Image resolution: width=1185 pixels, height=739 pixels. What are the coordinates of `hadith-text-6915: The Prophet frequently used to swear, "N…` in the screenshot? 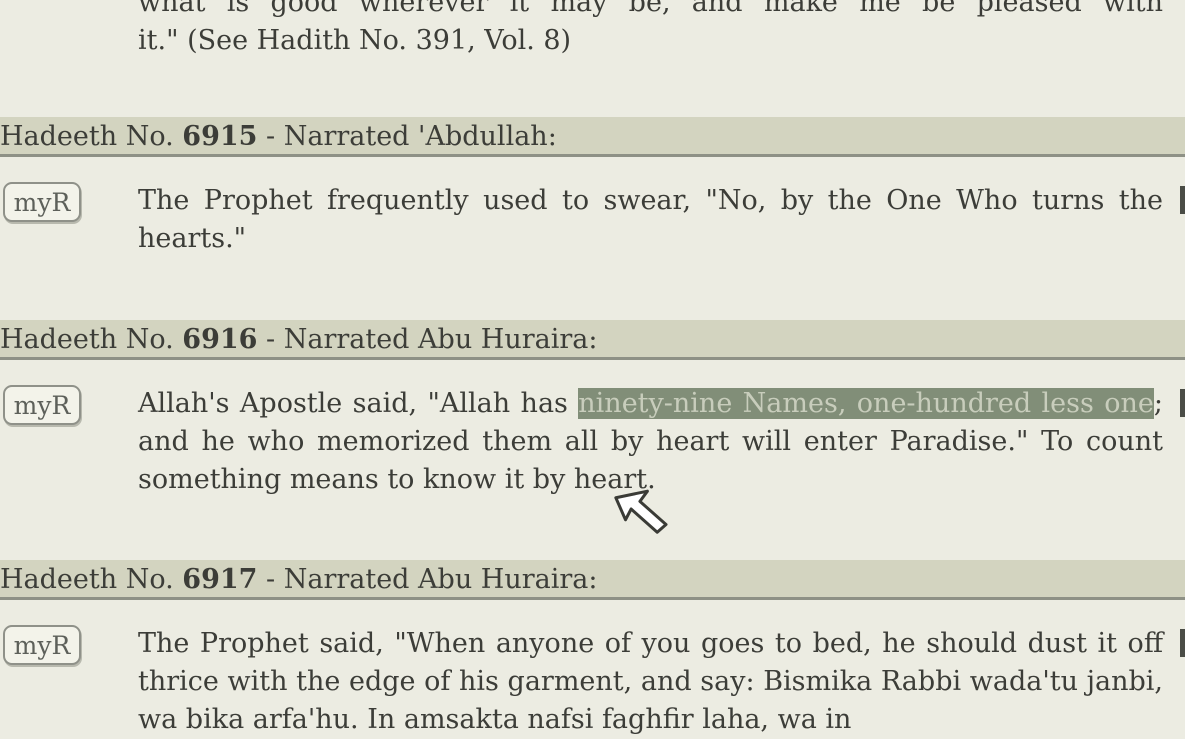 It's located at (650, 219).